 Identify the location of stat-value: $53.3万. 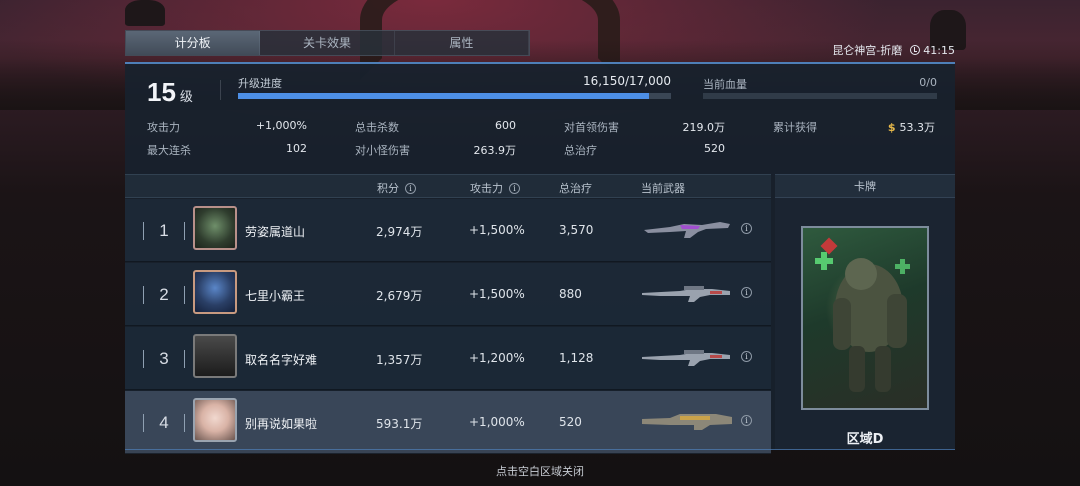
(911, 127).